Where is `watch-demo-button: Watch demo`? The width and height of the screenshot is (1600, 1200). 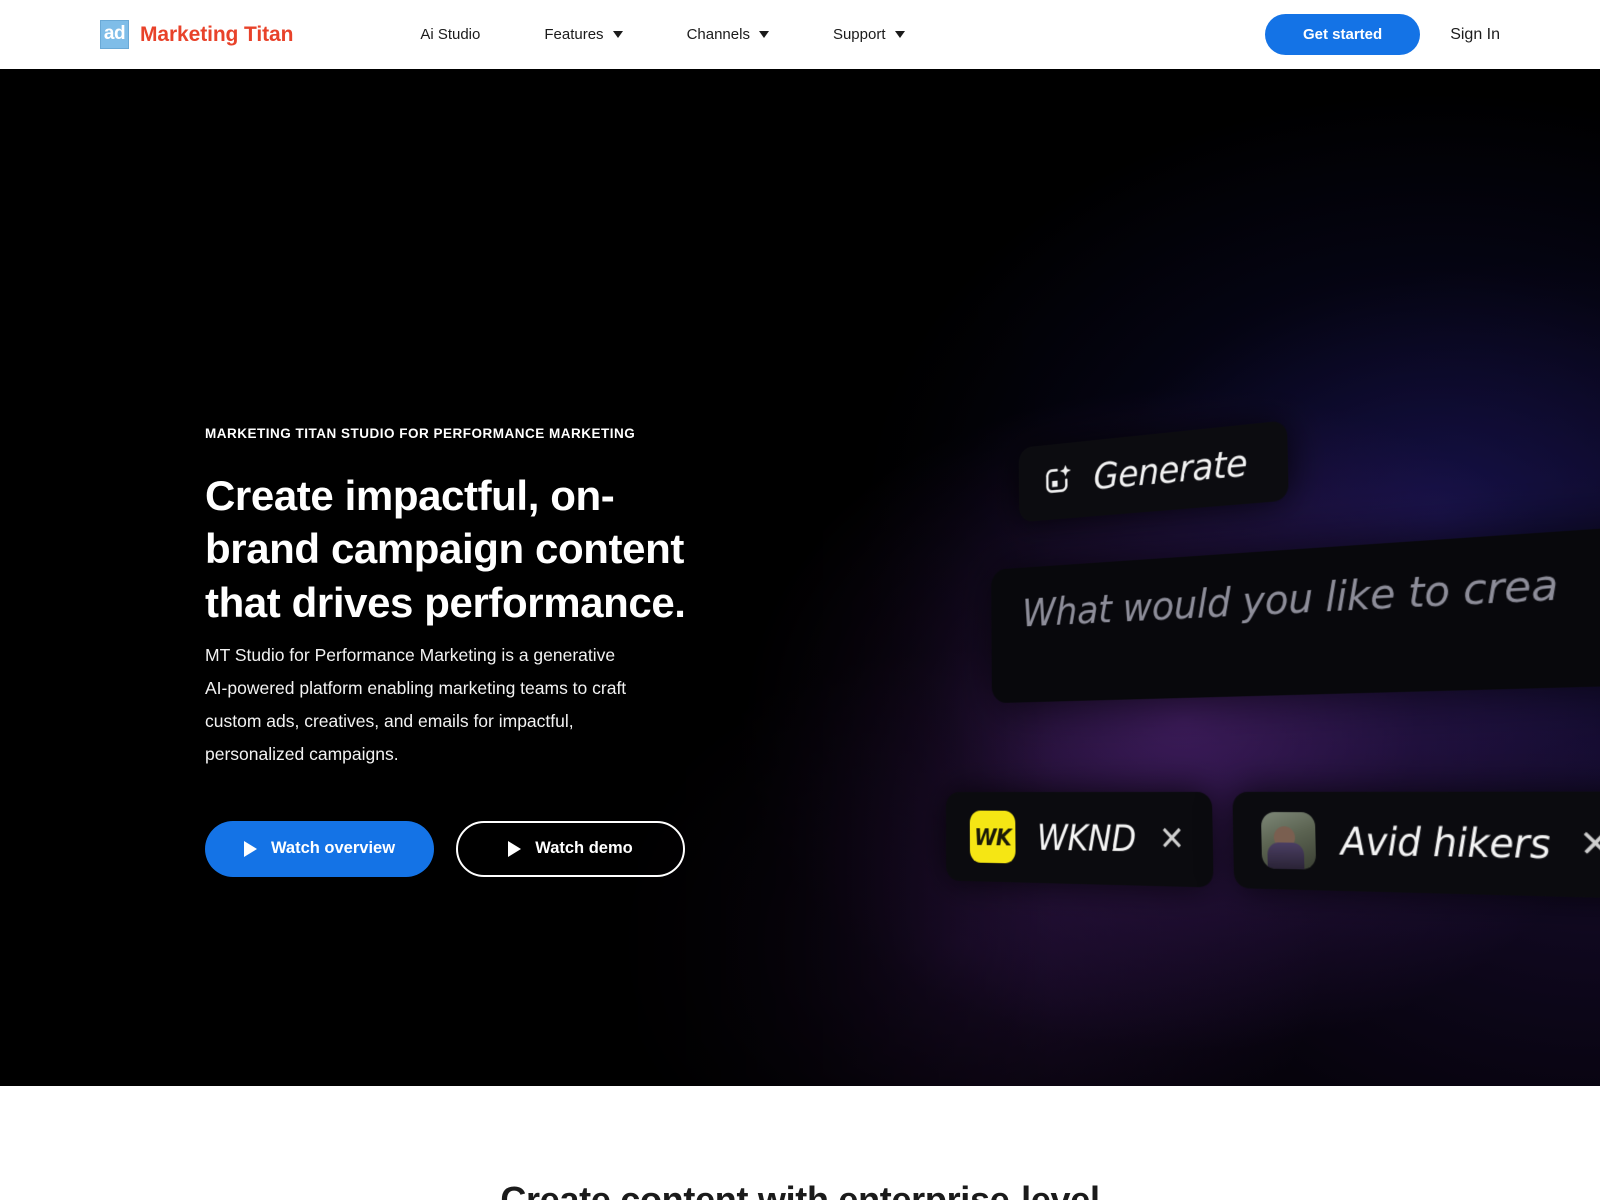
watch-demo-button: Watch demo is located at coordinates (570, 848).